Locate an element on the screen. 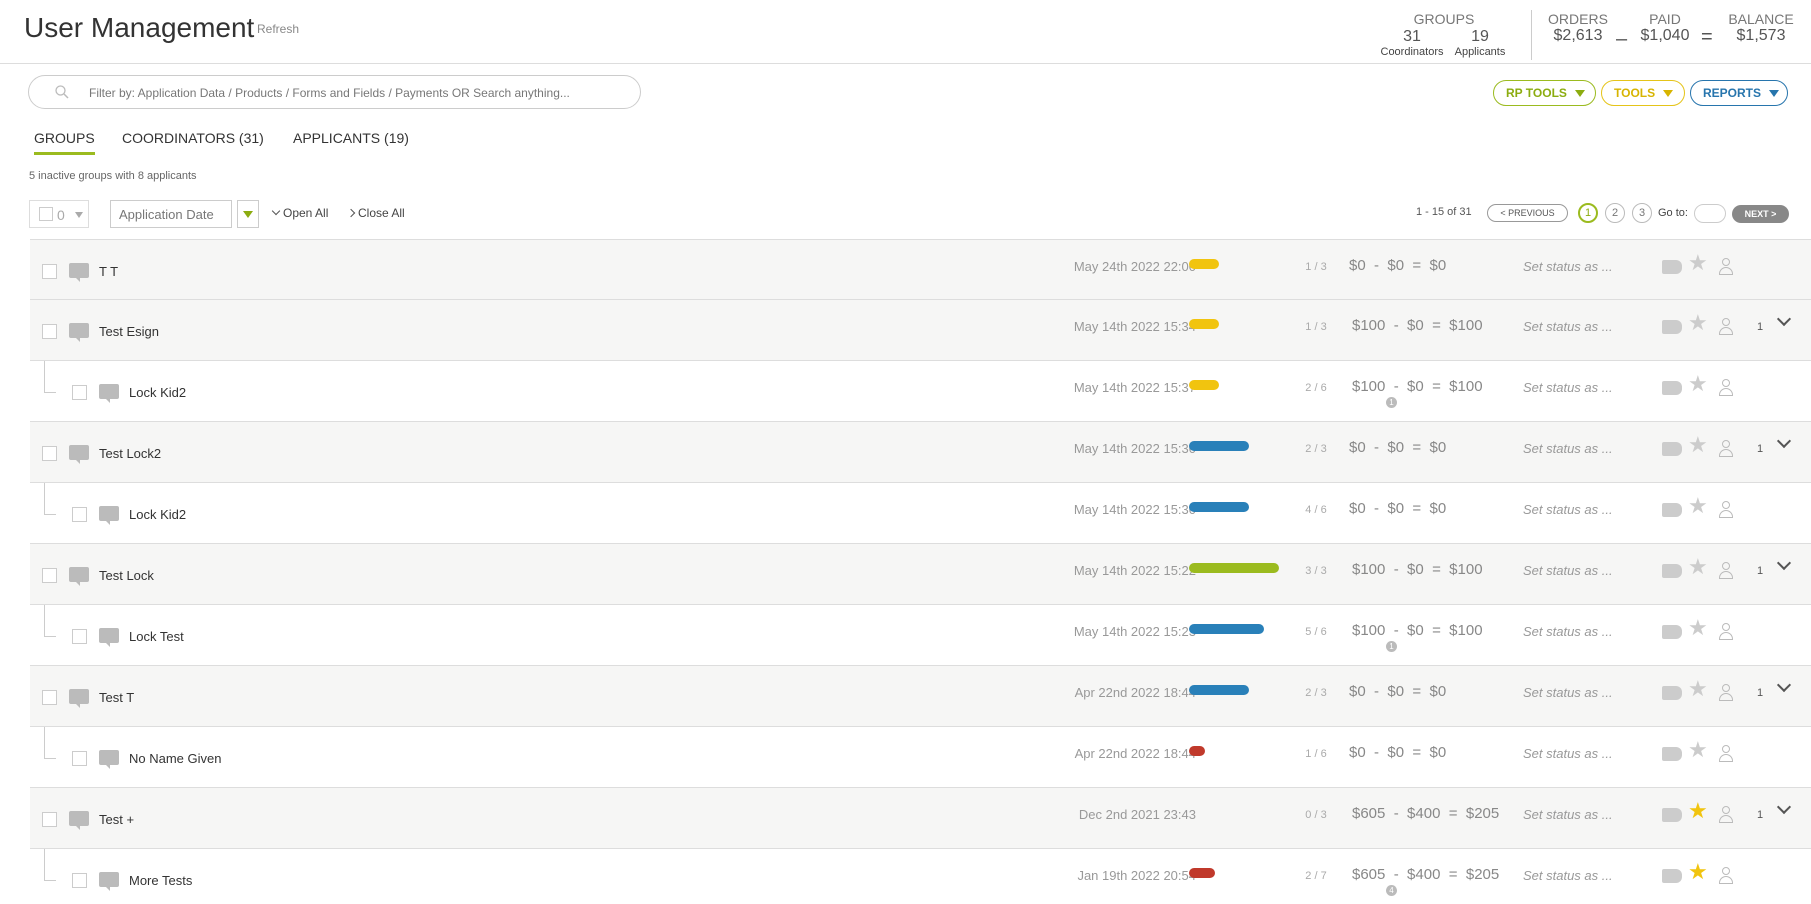 Image resolution: width=1811 pixels, height=904 pixels. select-all-checkbox is located at coordinates (46, 214).